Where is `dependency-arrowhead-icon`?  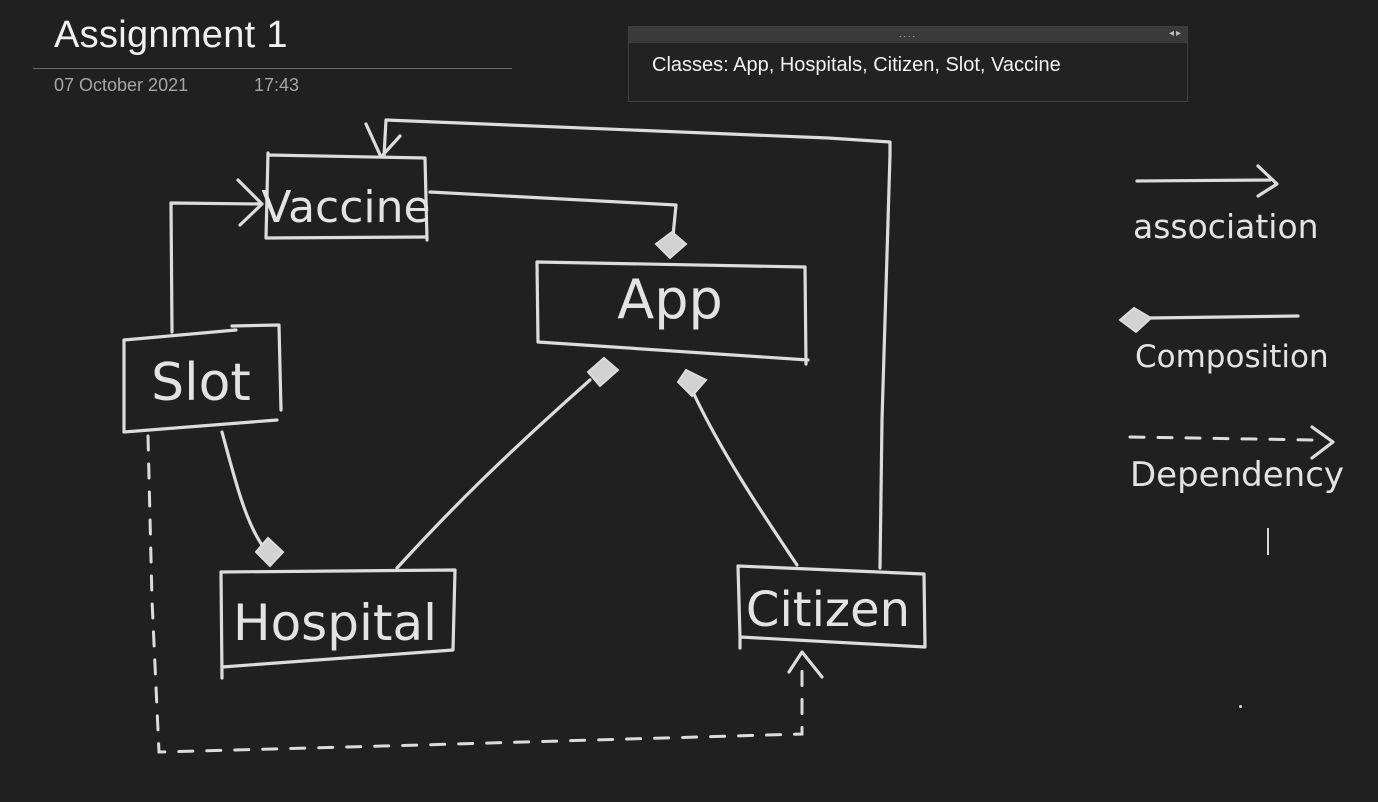 dependency-arrowhead-icon is located at coordinates (805, 664).